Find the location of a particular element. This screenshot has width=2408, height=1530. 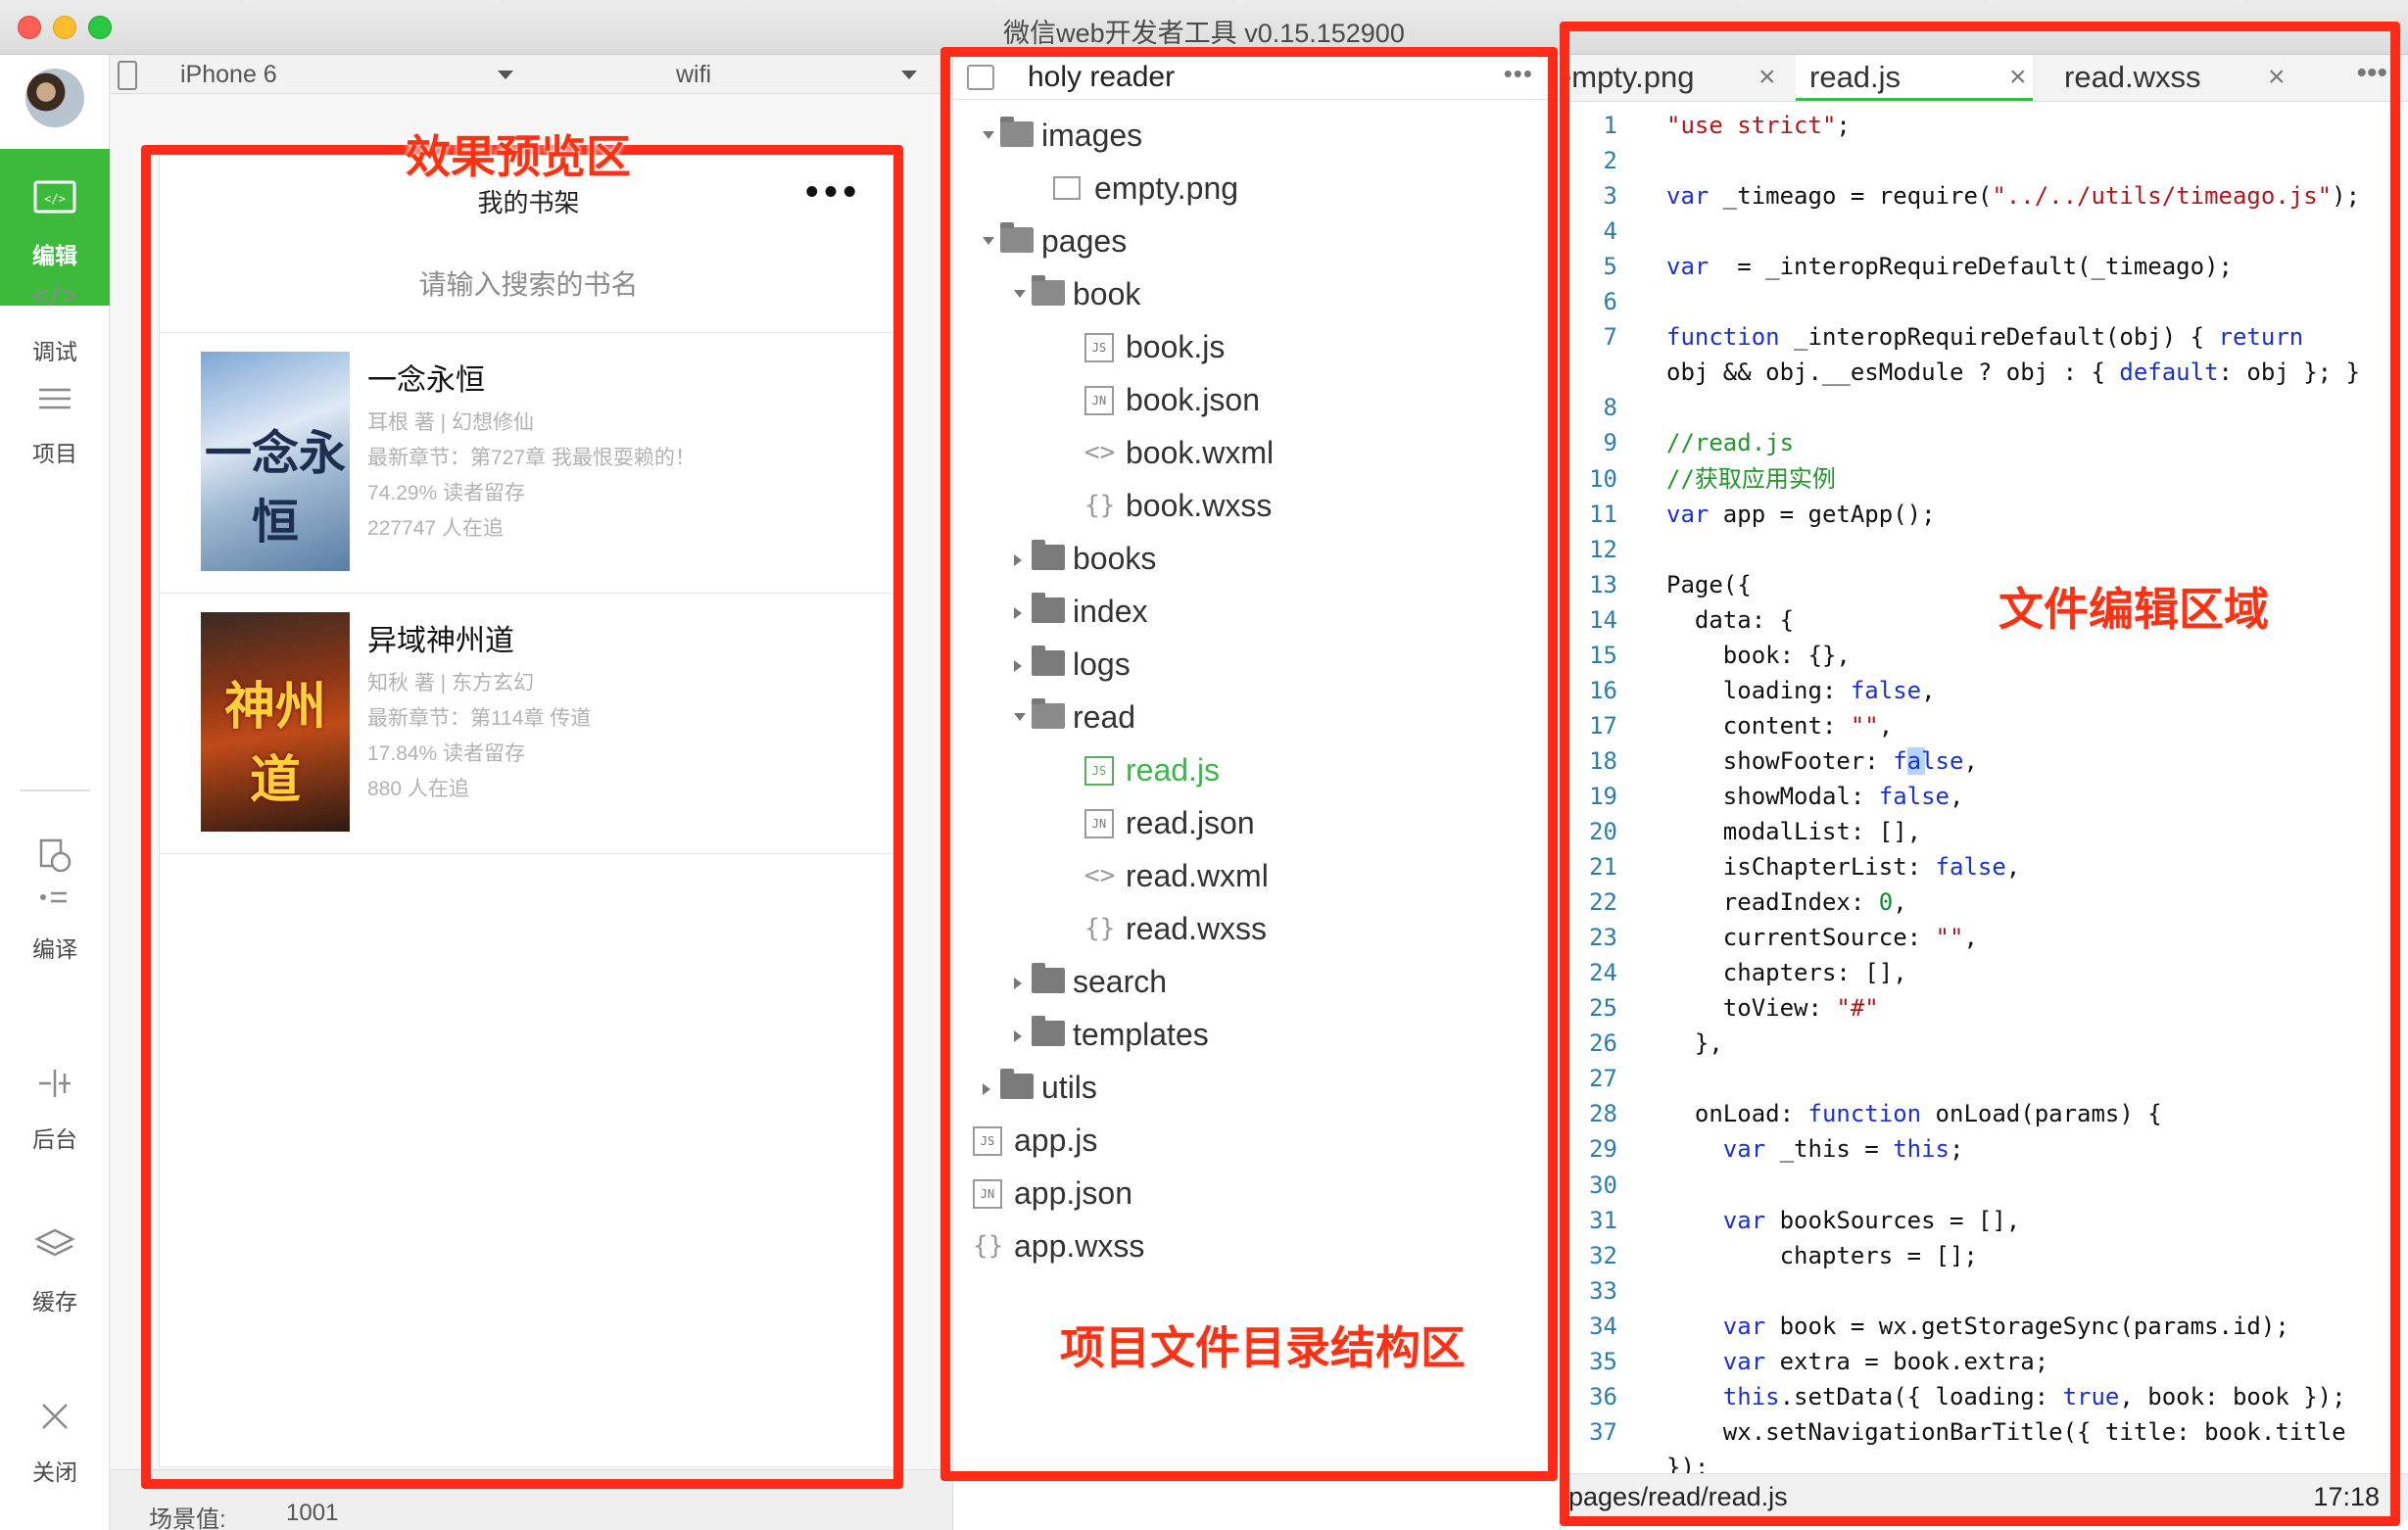

left-sidebar: </> 编辑 </> 调试 项目 编译 后台 缓存 关闭 is located at coordinates (55, 792).